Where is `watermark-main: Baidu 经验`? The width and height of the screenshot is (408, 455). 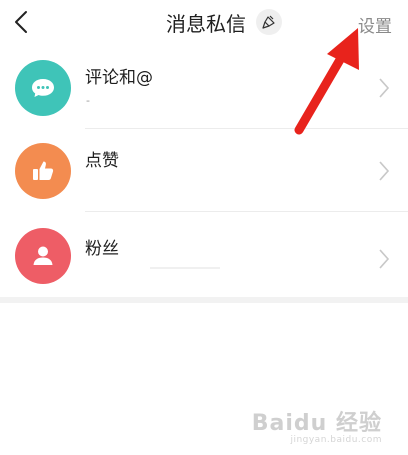 watermark-main: Baidu 经验 is located at coordinates (316, 423).